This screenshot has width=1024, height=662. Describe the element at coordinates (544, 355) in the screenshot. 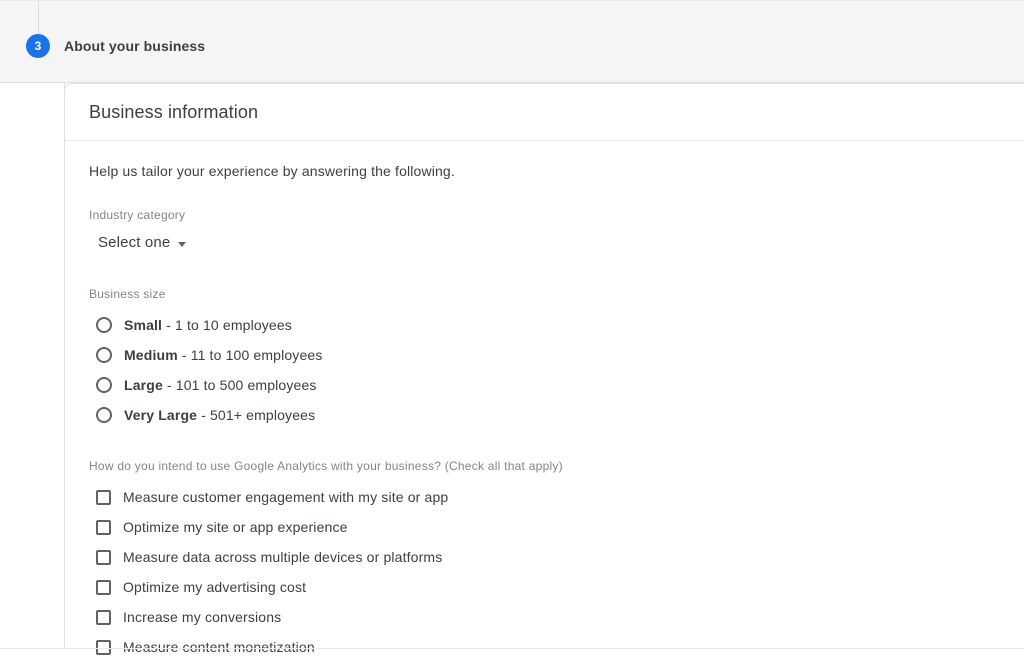

I see `radio-option-medium: Medium - 11 to 100 employees` at that location.